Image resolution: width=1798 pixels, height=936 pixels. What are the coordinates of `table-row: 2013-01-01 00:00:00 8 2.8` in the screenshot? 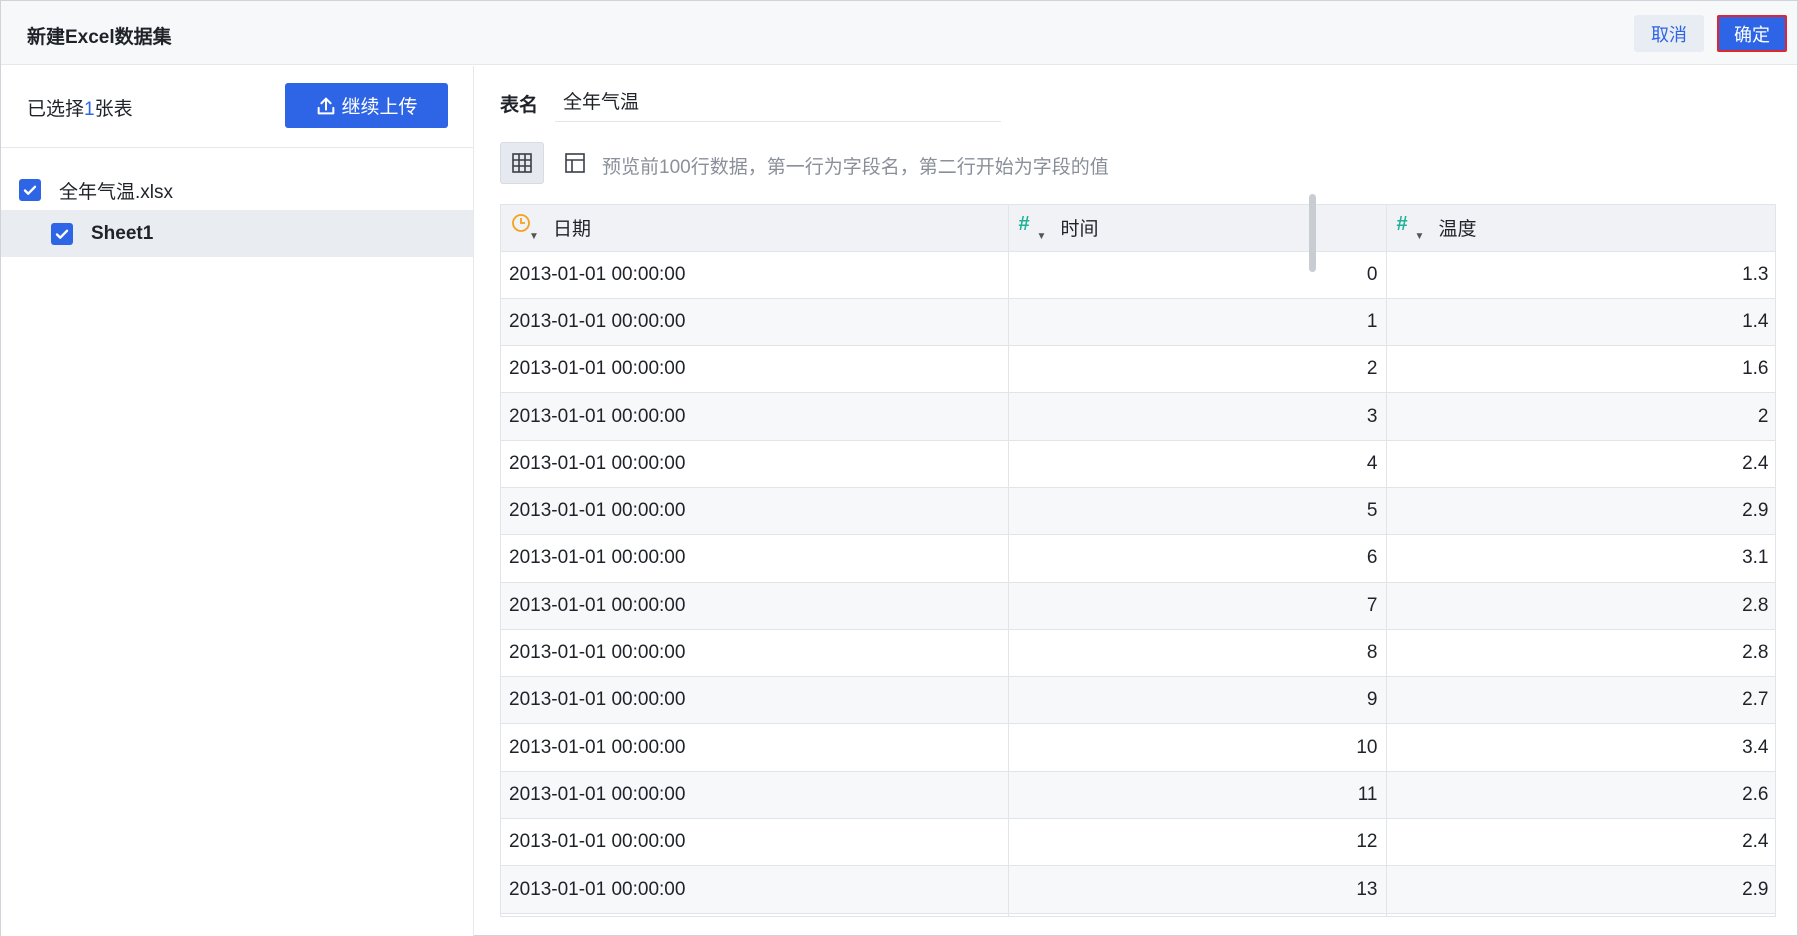 It's located at (1138, 653).